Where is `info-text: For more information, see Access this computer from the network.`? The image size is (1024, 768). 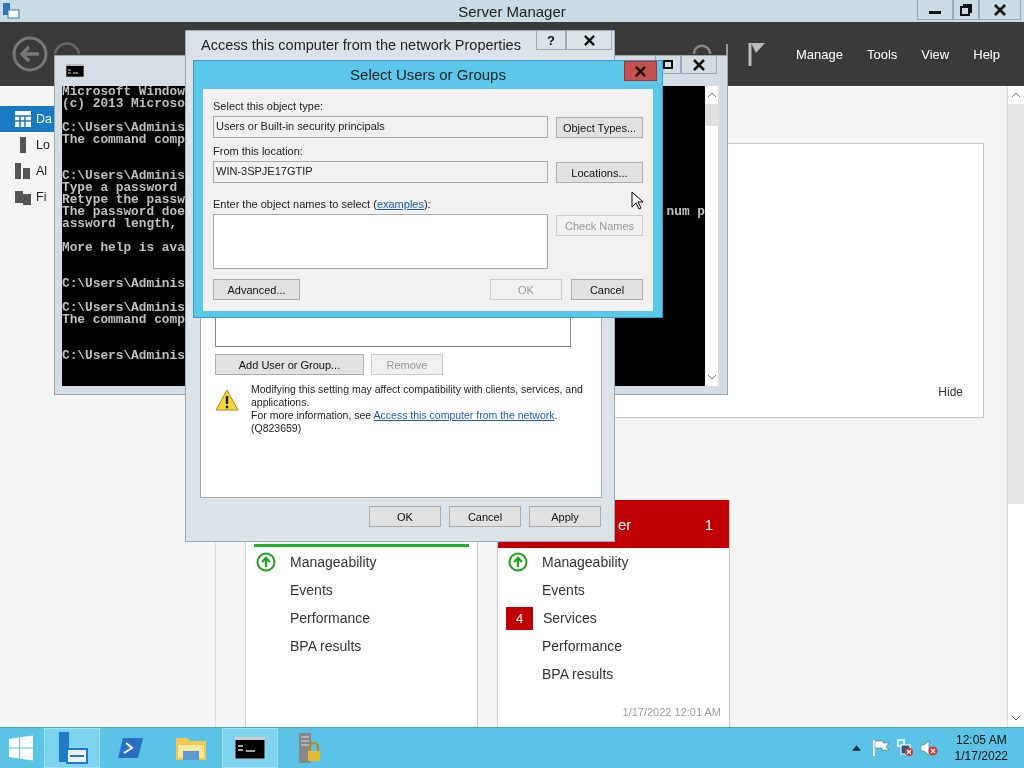
info-text: For more information, see Access this computer from the network. is located at coordinates (405, 415).